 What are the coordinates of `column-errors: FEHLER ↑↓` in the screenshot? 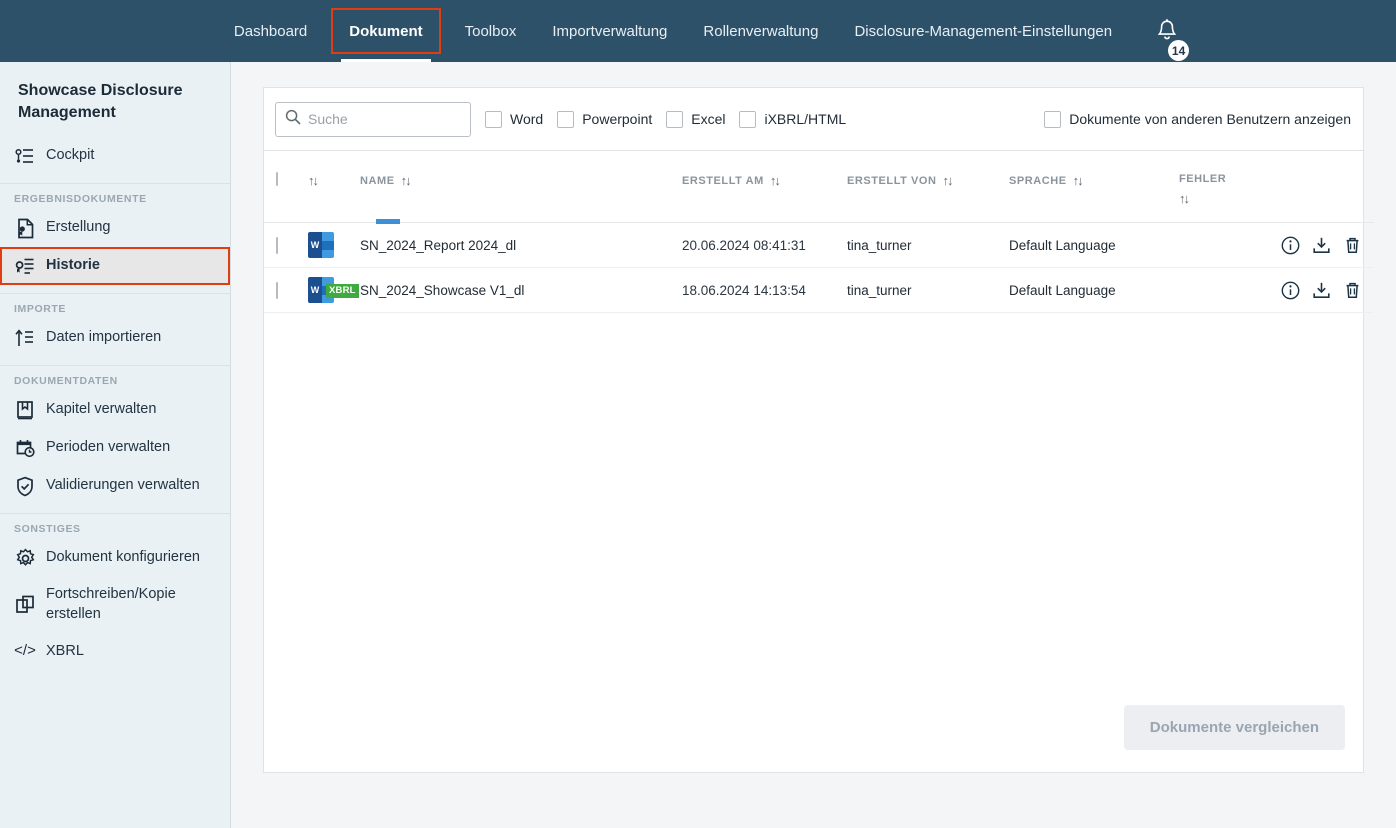 It's located at (1226, 187).